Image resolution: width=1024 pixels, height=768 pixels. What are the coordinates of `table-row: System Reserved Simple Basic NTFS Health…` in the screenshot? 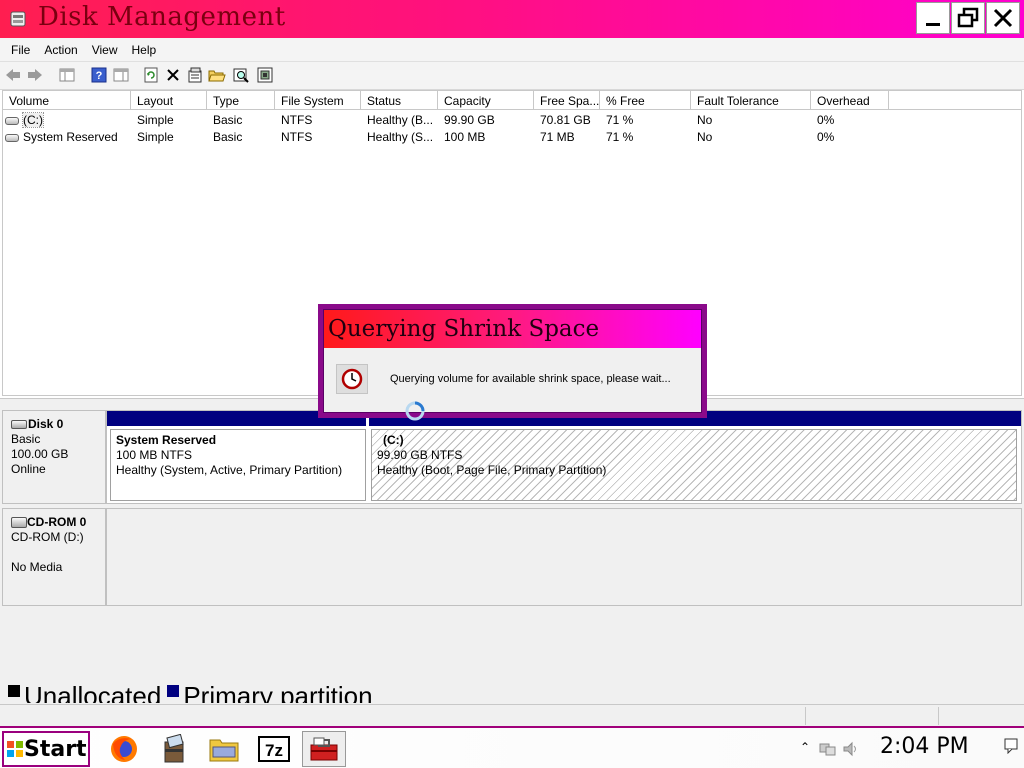 It's located at (512, 136).